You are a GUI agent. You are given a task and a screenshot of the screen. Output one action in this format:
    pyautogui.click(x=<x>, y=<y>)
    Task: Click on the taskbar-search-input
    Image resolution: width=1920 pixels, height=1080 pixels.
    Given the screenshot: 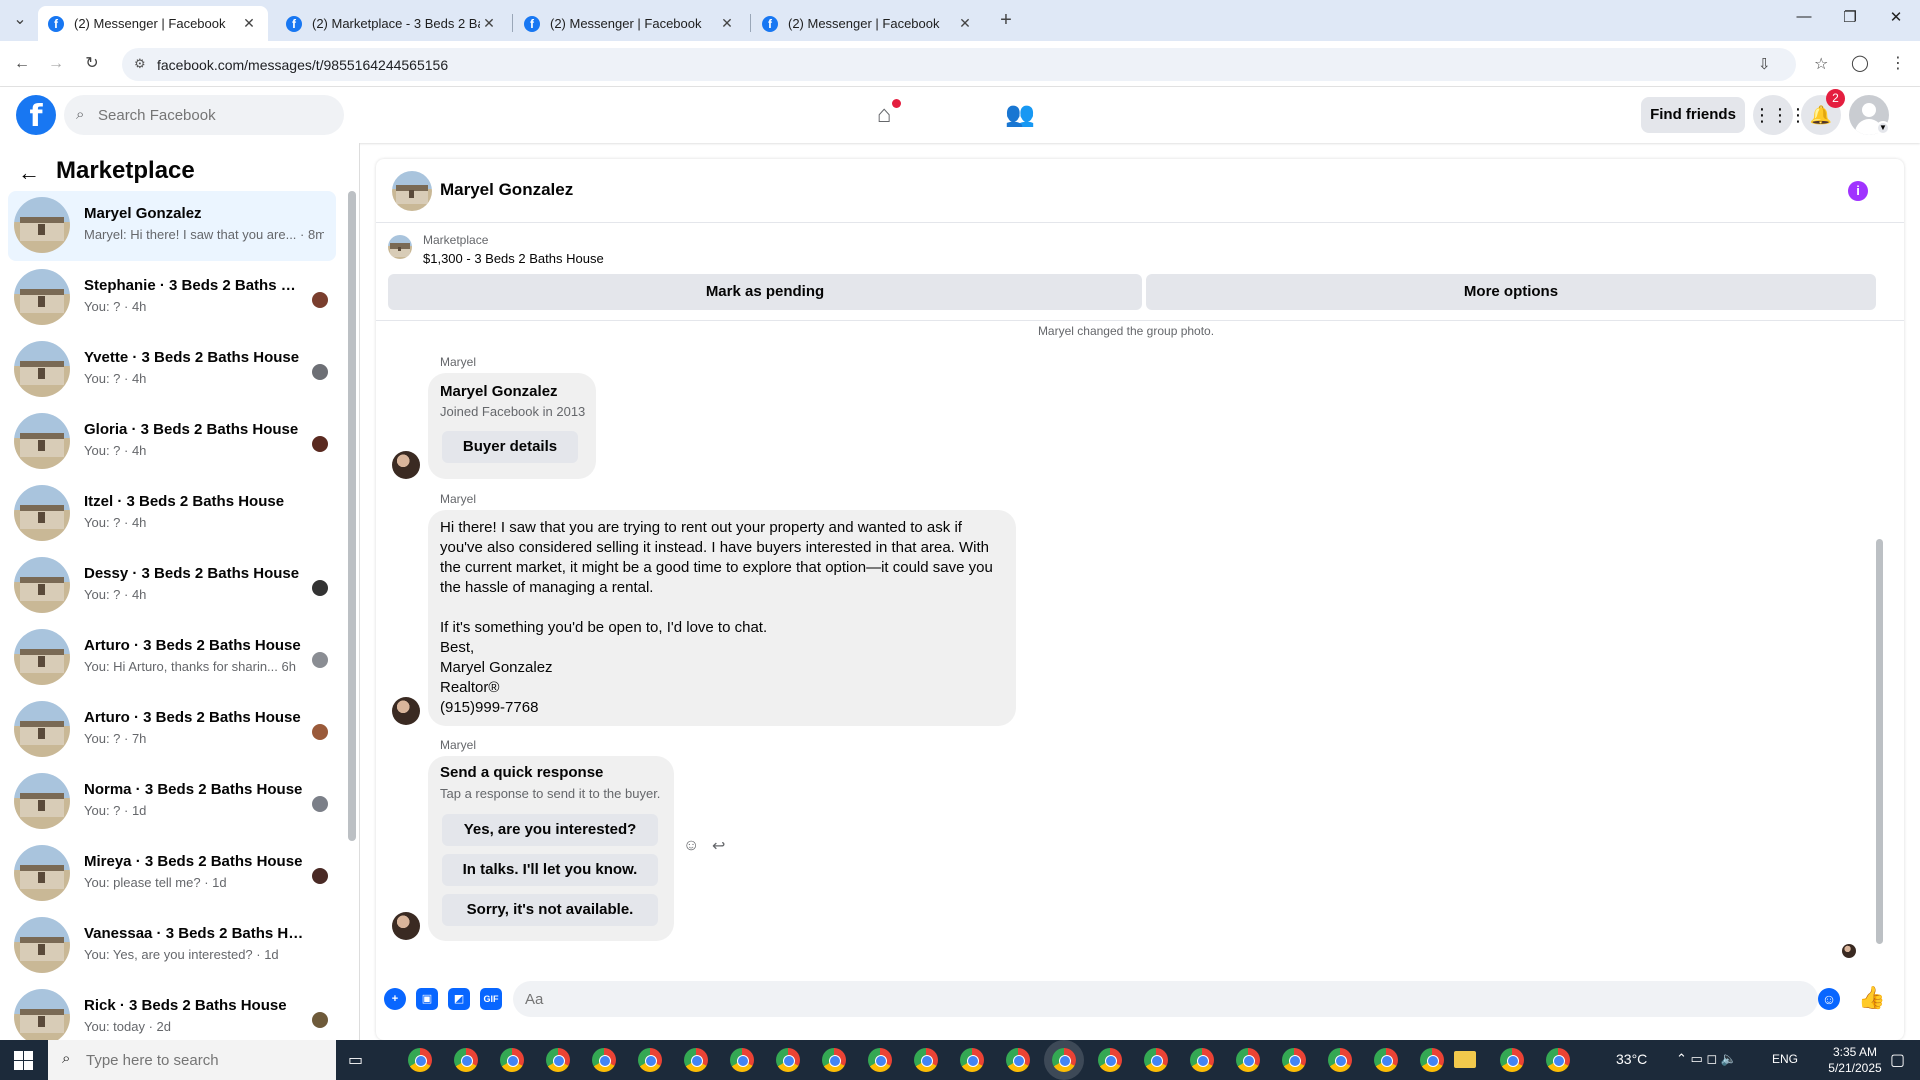 What is the action you would take?
    pyautogui.click(x=196, y=1060)
    